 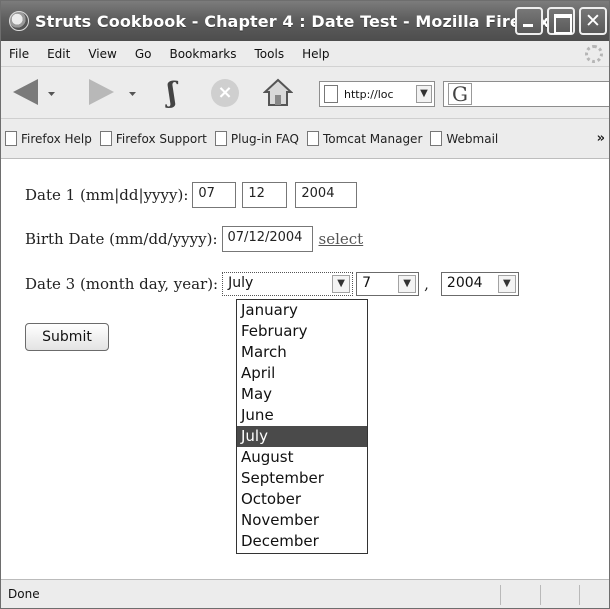 I want to click on bookmark-label: Firefox Support, so click(x=161, y=138).